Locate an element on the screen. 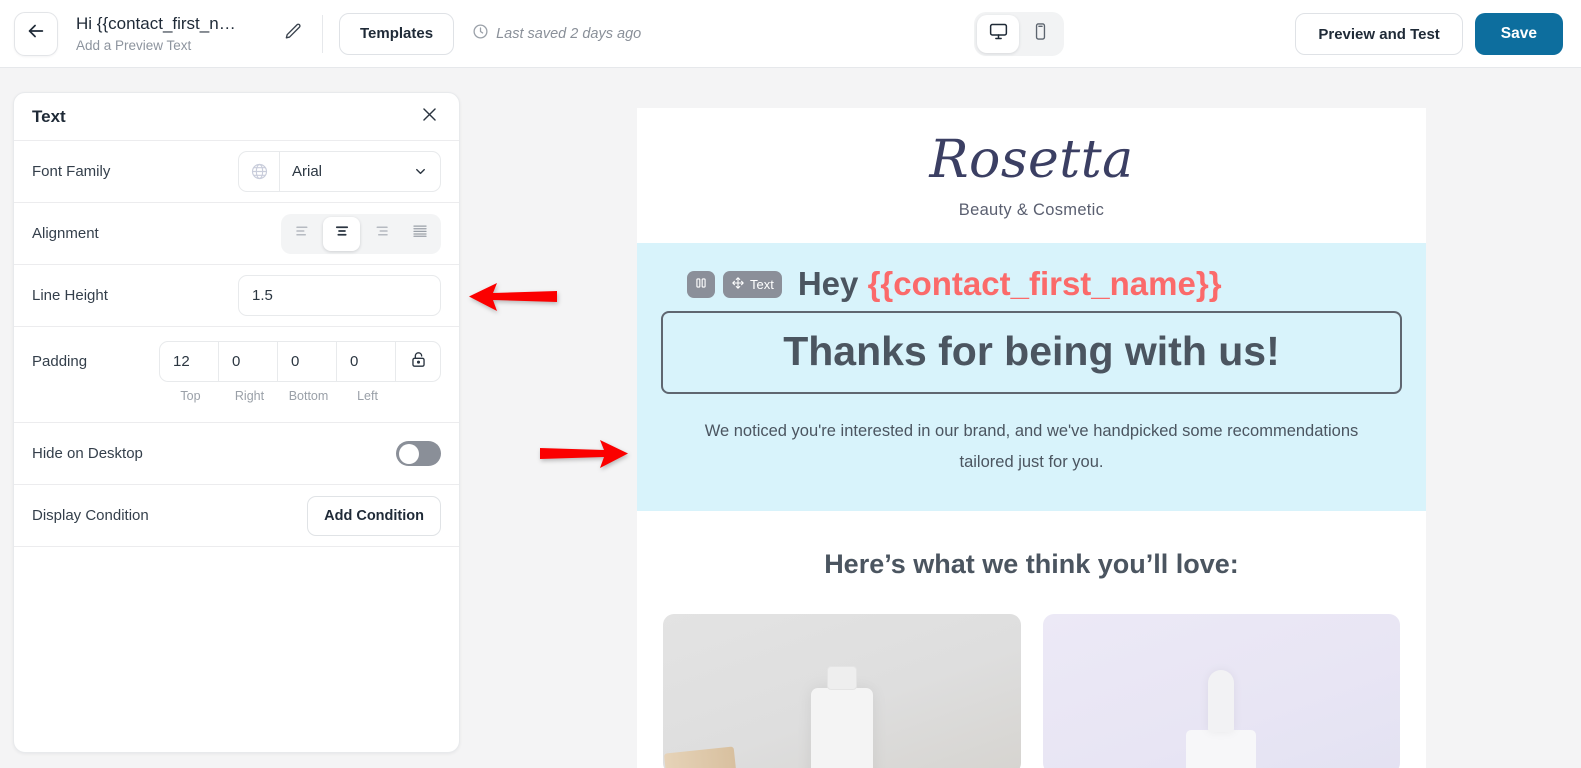 The height and width of the screenshot is (768, 1581). font-family-control: Arial is located at coordinates (339, 171).